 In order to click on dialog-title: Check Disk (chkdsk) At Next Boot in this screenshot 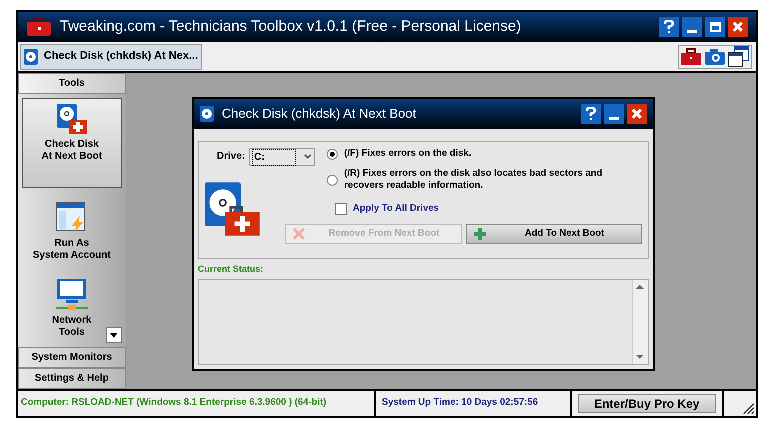, I will do `click(319, 114)`.